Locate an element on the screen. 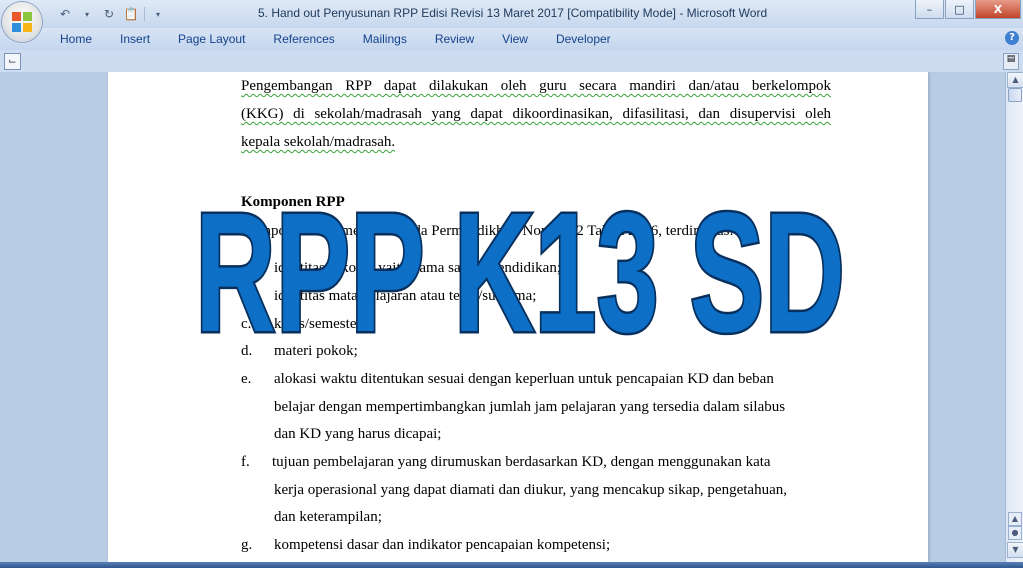 This screenshot has height=568, width=1023. list-item: dan keterampilan; is located at coordinates (328, 517).